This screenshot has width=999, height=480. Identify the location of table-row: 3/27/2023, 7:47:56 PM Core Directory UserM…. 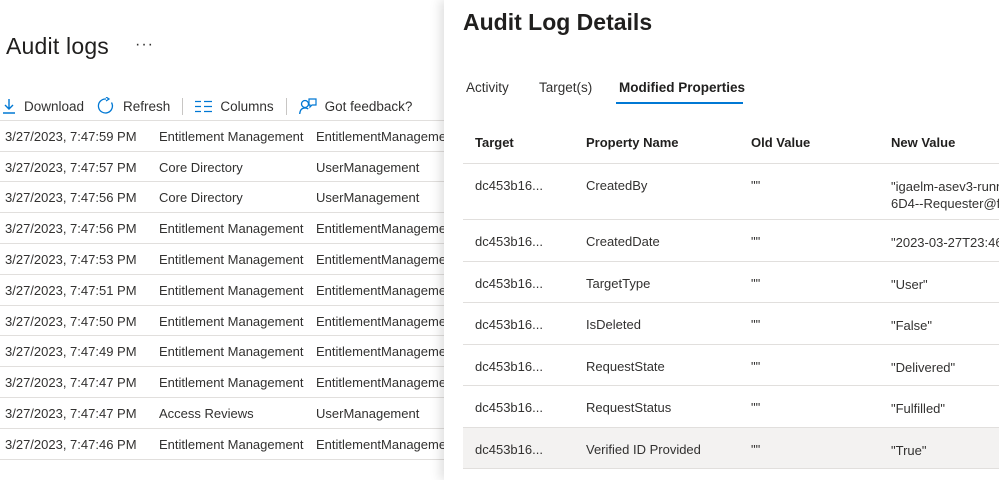
(222, 198).